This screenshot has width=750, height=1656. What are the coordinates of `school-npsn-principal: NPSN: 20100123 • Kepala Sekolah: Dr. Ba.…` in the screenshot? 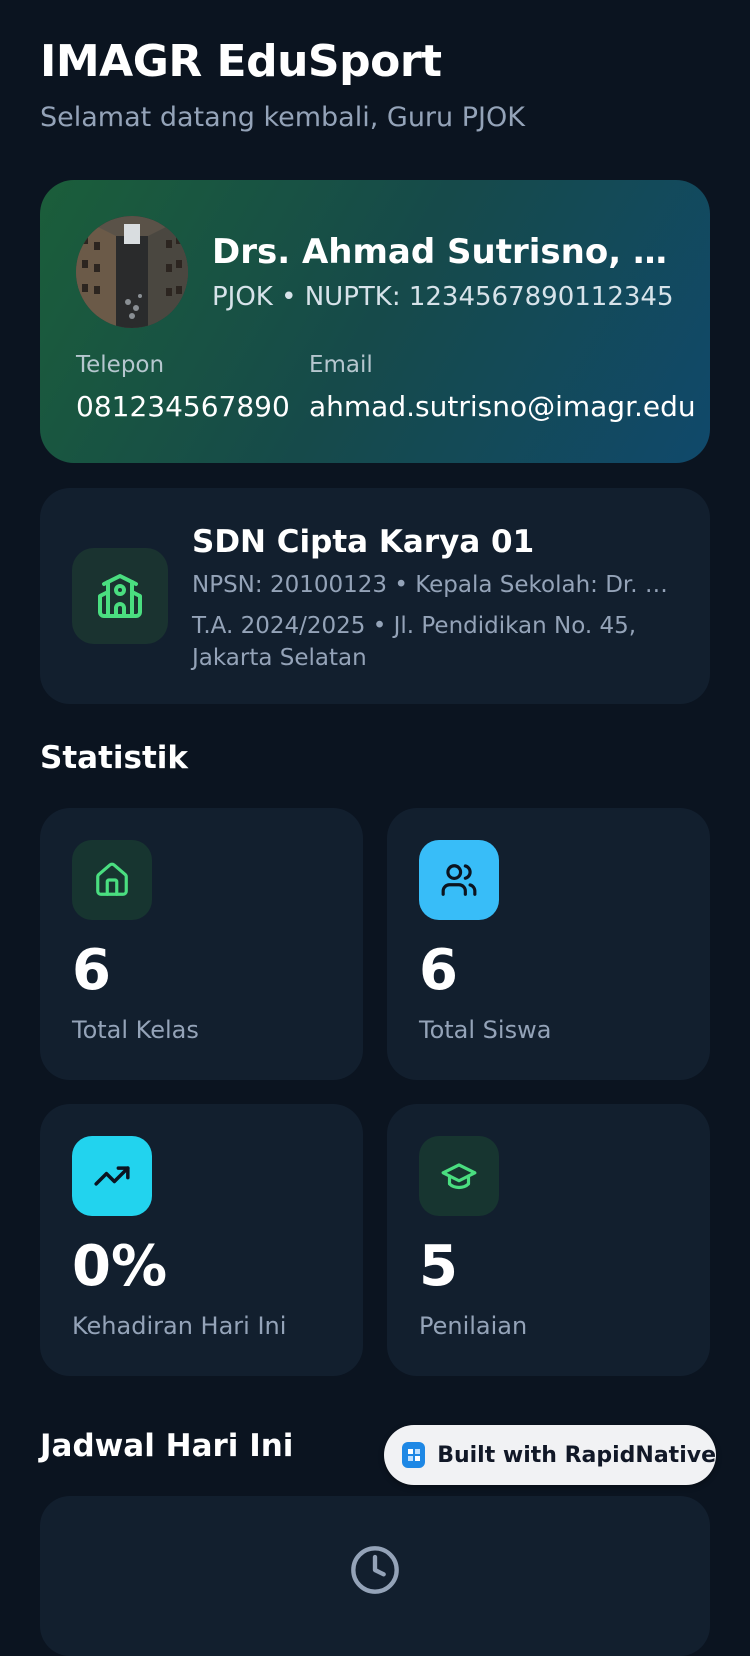 It's located at (432, 585).